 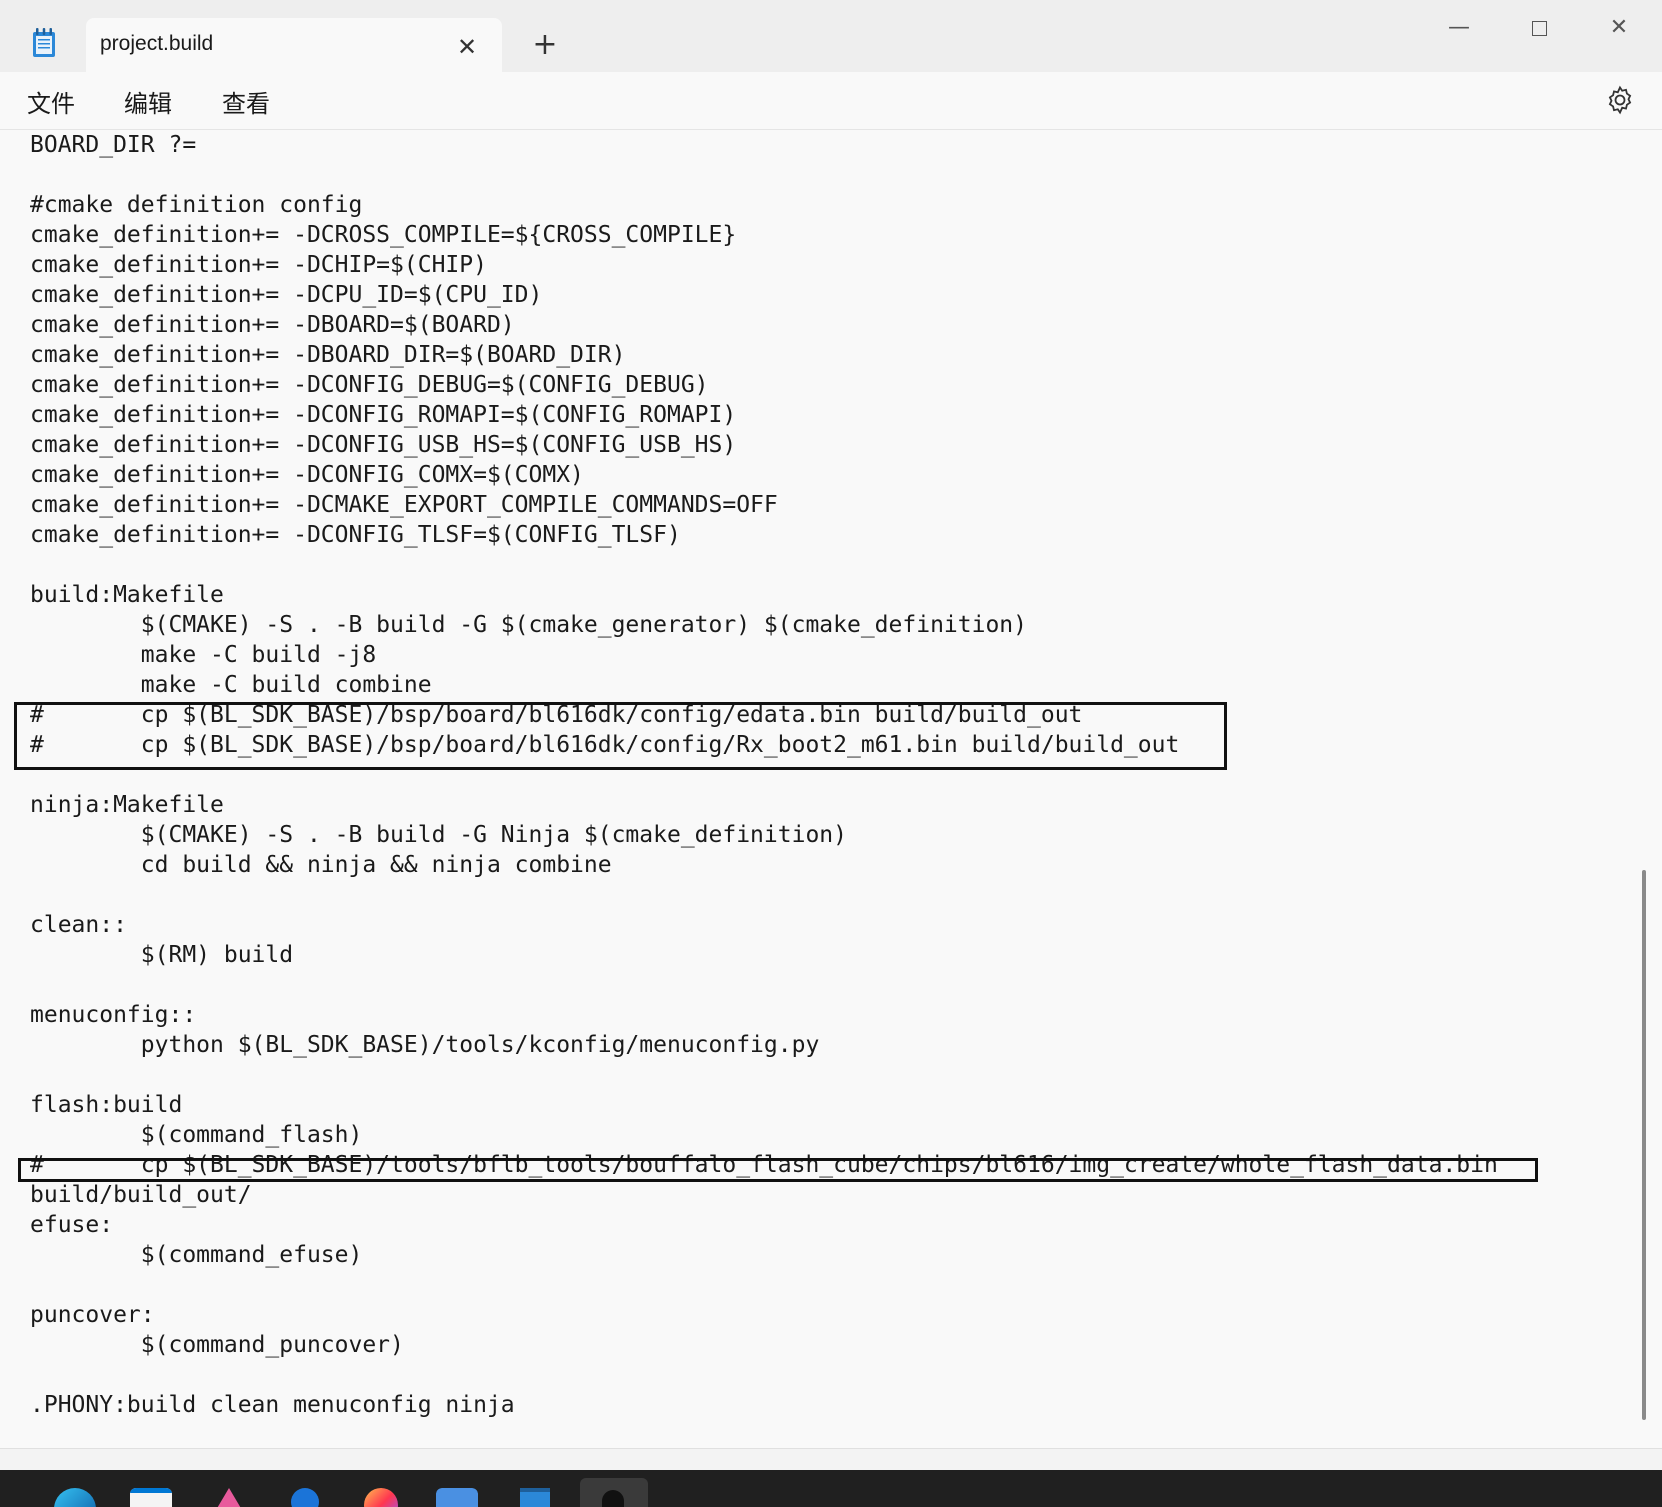 What do you see at coordinates (1644, 1145) in the screenshot?
I see `vertical-scrollbar` at bounding box center [1644, 1145].